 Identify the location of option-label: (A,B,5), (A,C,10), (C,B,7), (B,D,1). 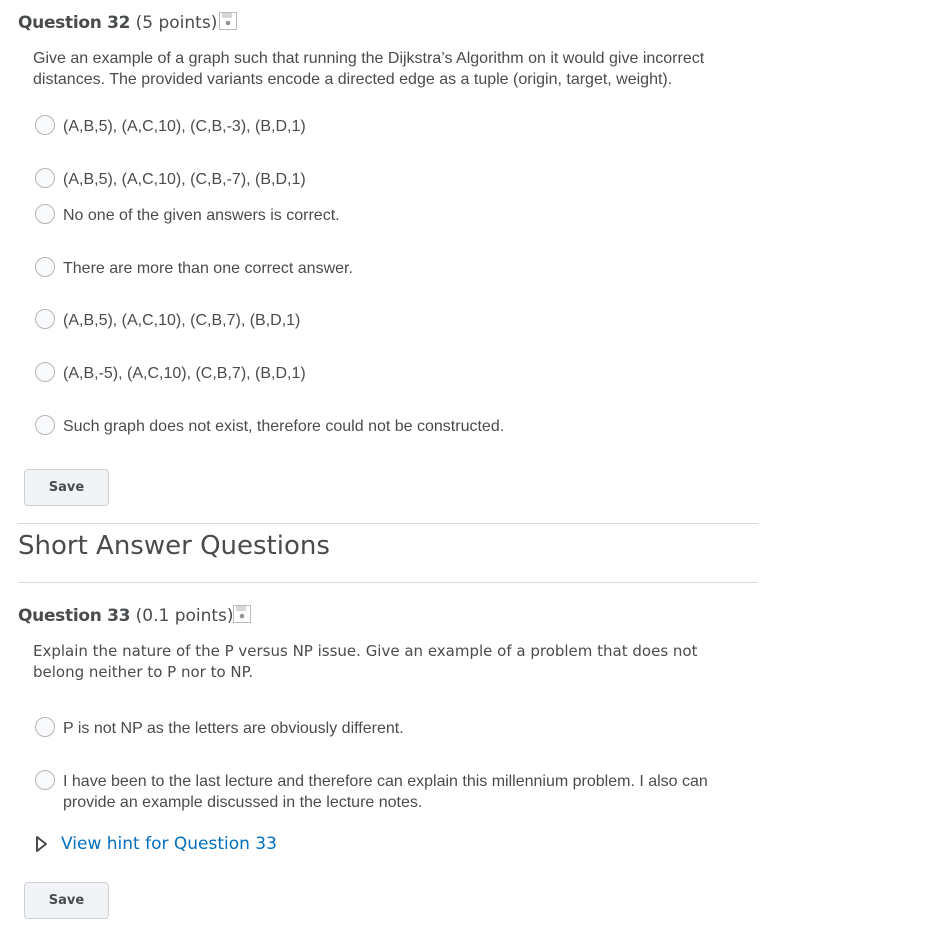
(182, 320).